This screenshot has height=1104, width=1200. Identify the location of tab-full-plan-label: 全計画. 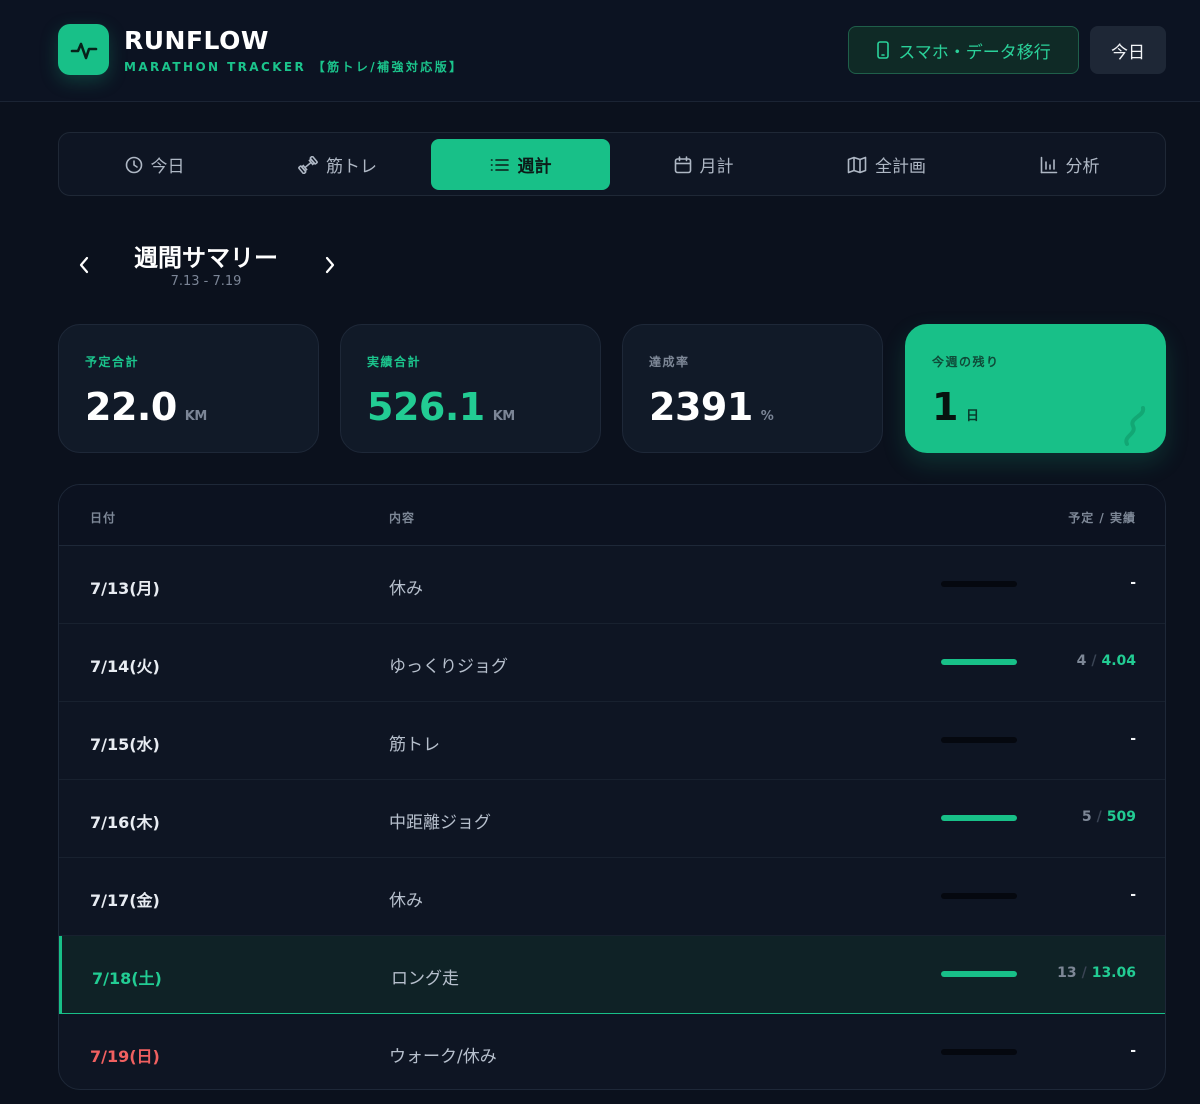
(900, 167).